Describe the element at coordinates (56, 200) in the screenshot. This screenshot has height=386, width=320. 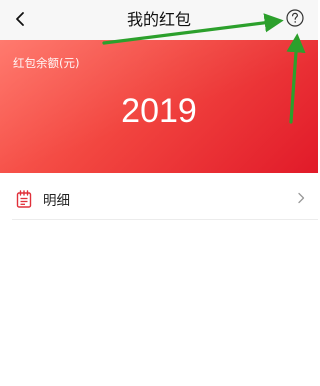
I see `detail-label: 明细` at that location.